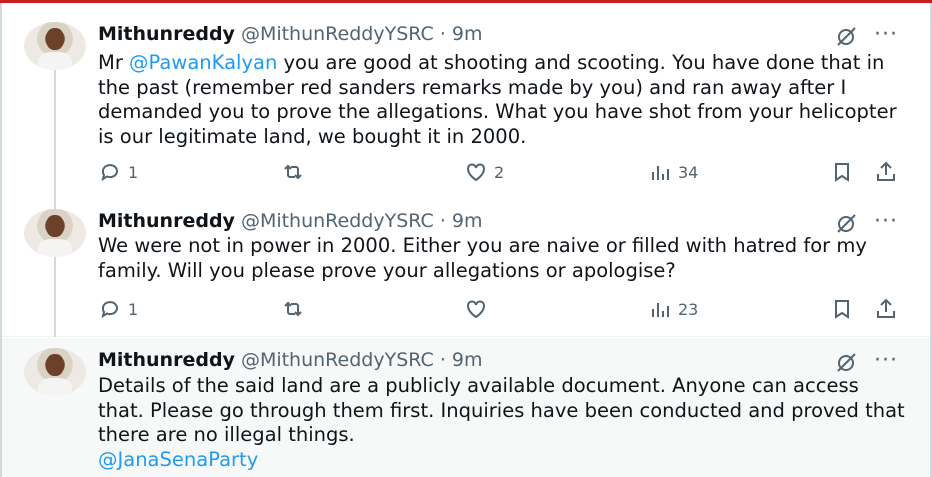 The width and height of the screenshot is (932, 477). I want to click on views-count: 23, so click(688, 309).